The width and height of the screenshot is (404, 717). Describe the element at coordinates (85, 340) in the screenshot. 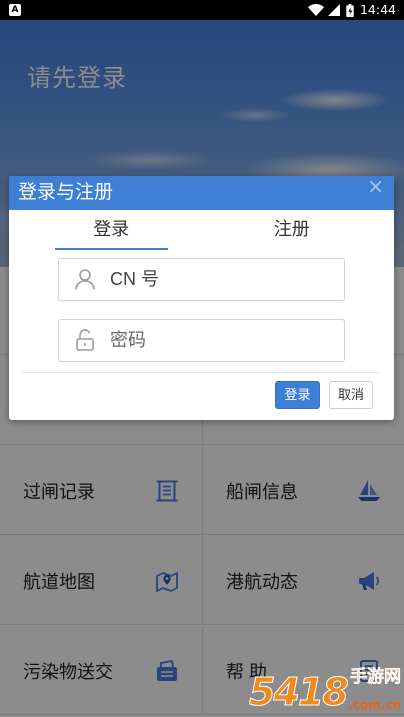

I see `lock-icon` at that location.